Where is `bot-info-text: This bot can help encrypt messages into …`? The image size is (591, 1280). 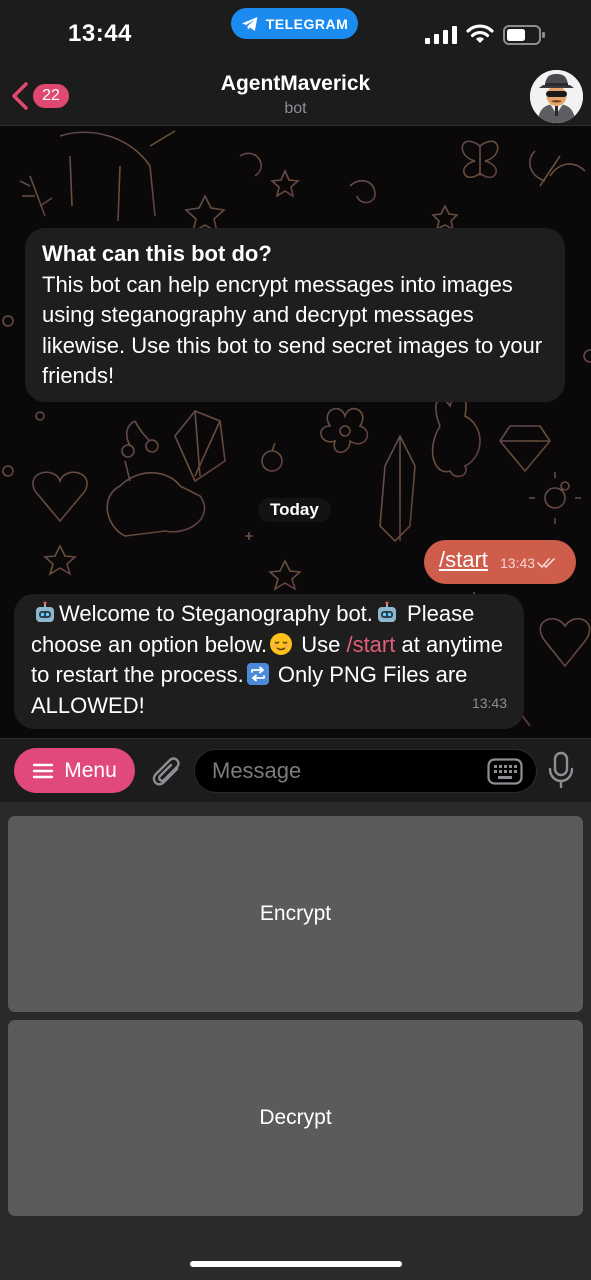
bot-info-text: This bot can help encrypt messages into … is located at coordinates (292, 330).